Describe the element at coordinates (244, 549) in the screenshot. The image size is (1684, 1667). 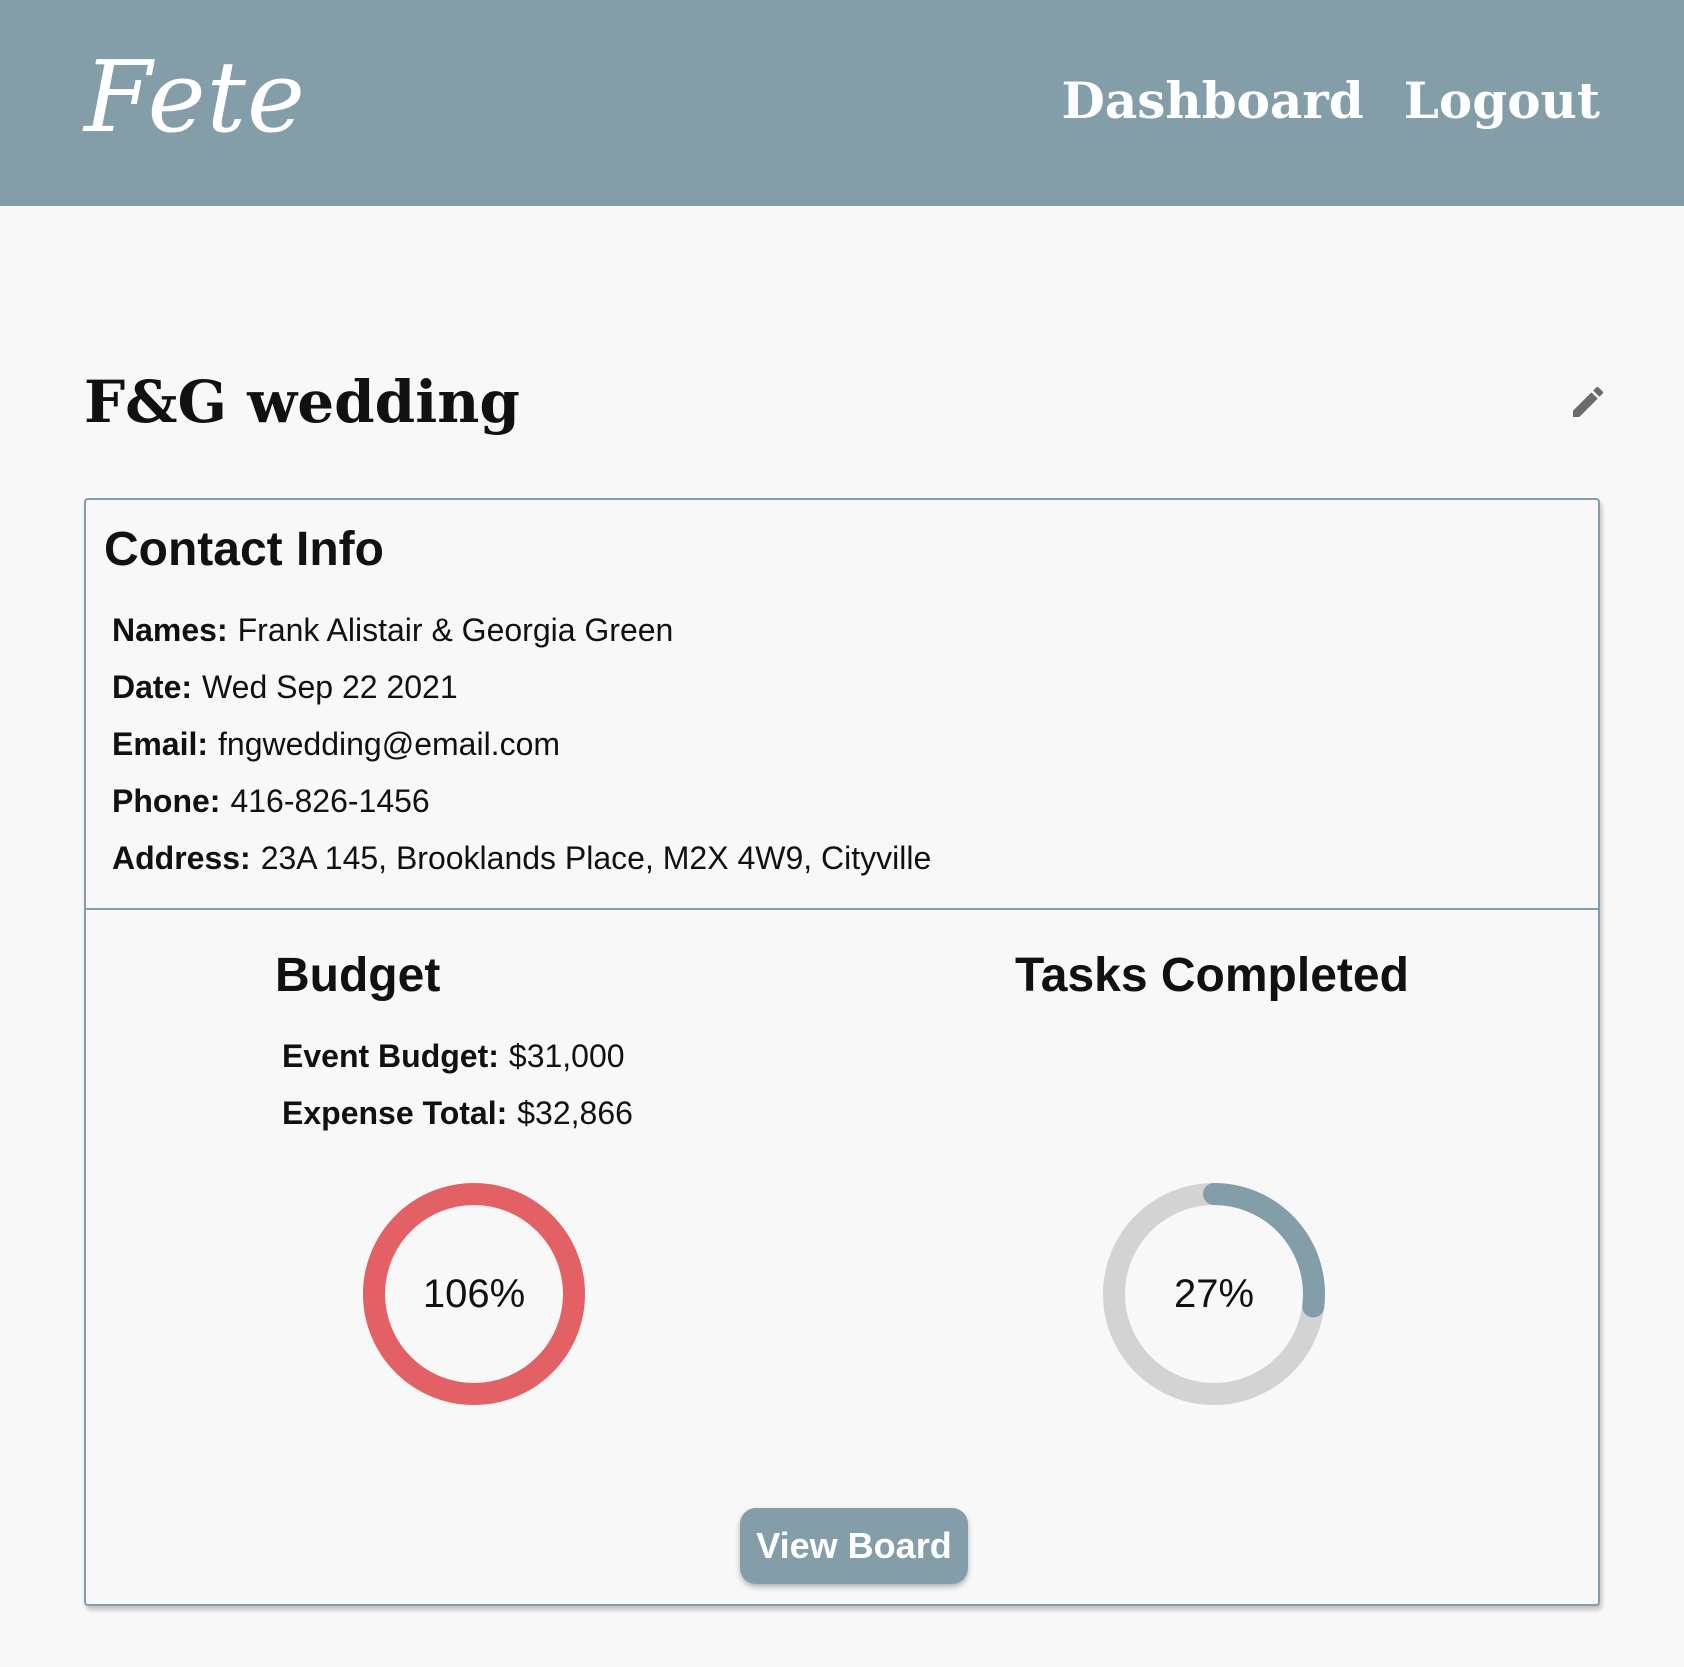
I see `contact-info-heading: Contact Info` at that location.